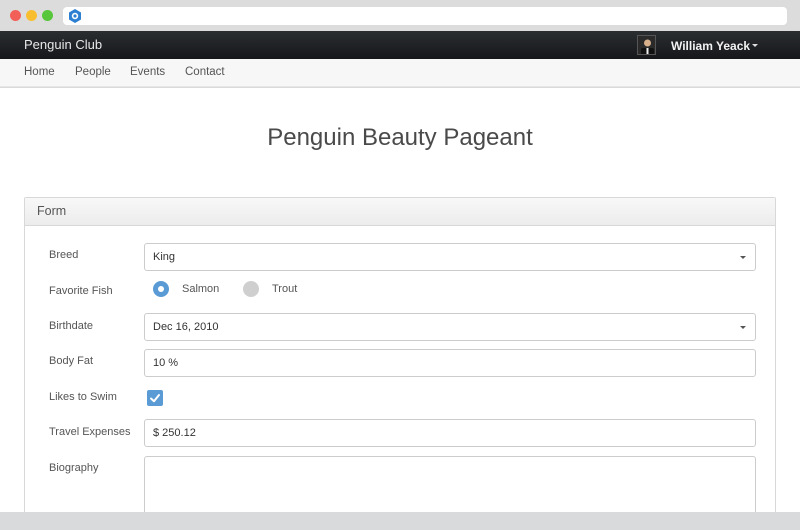 The width and height of the screenshot is (800, 530). I want to click on user-avatar, so click(646, 45).